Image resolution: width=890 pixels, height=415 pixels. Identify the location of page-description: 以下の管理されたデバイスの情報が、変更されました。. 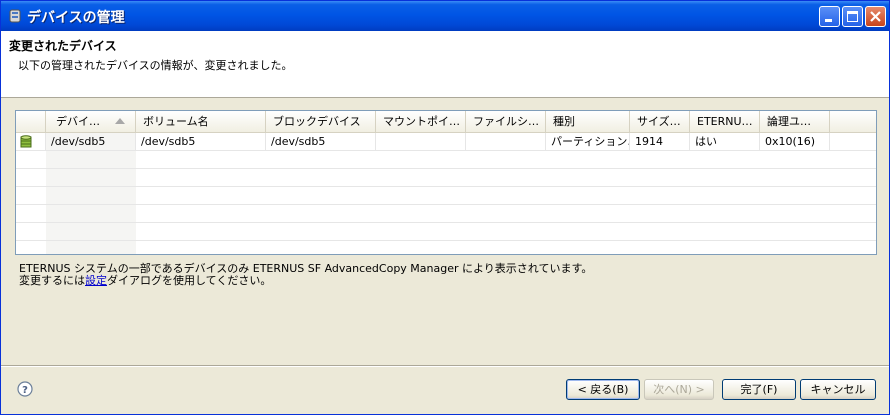
(155, 65).